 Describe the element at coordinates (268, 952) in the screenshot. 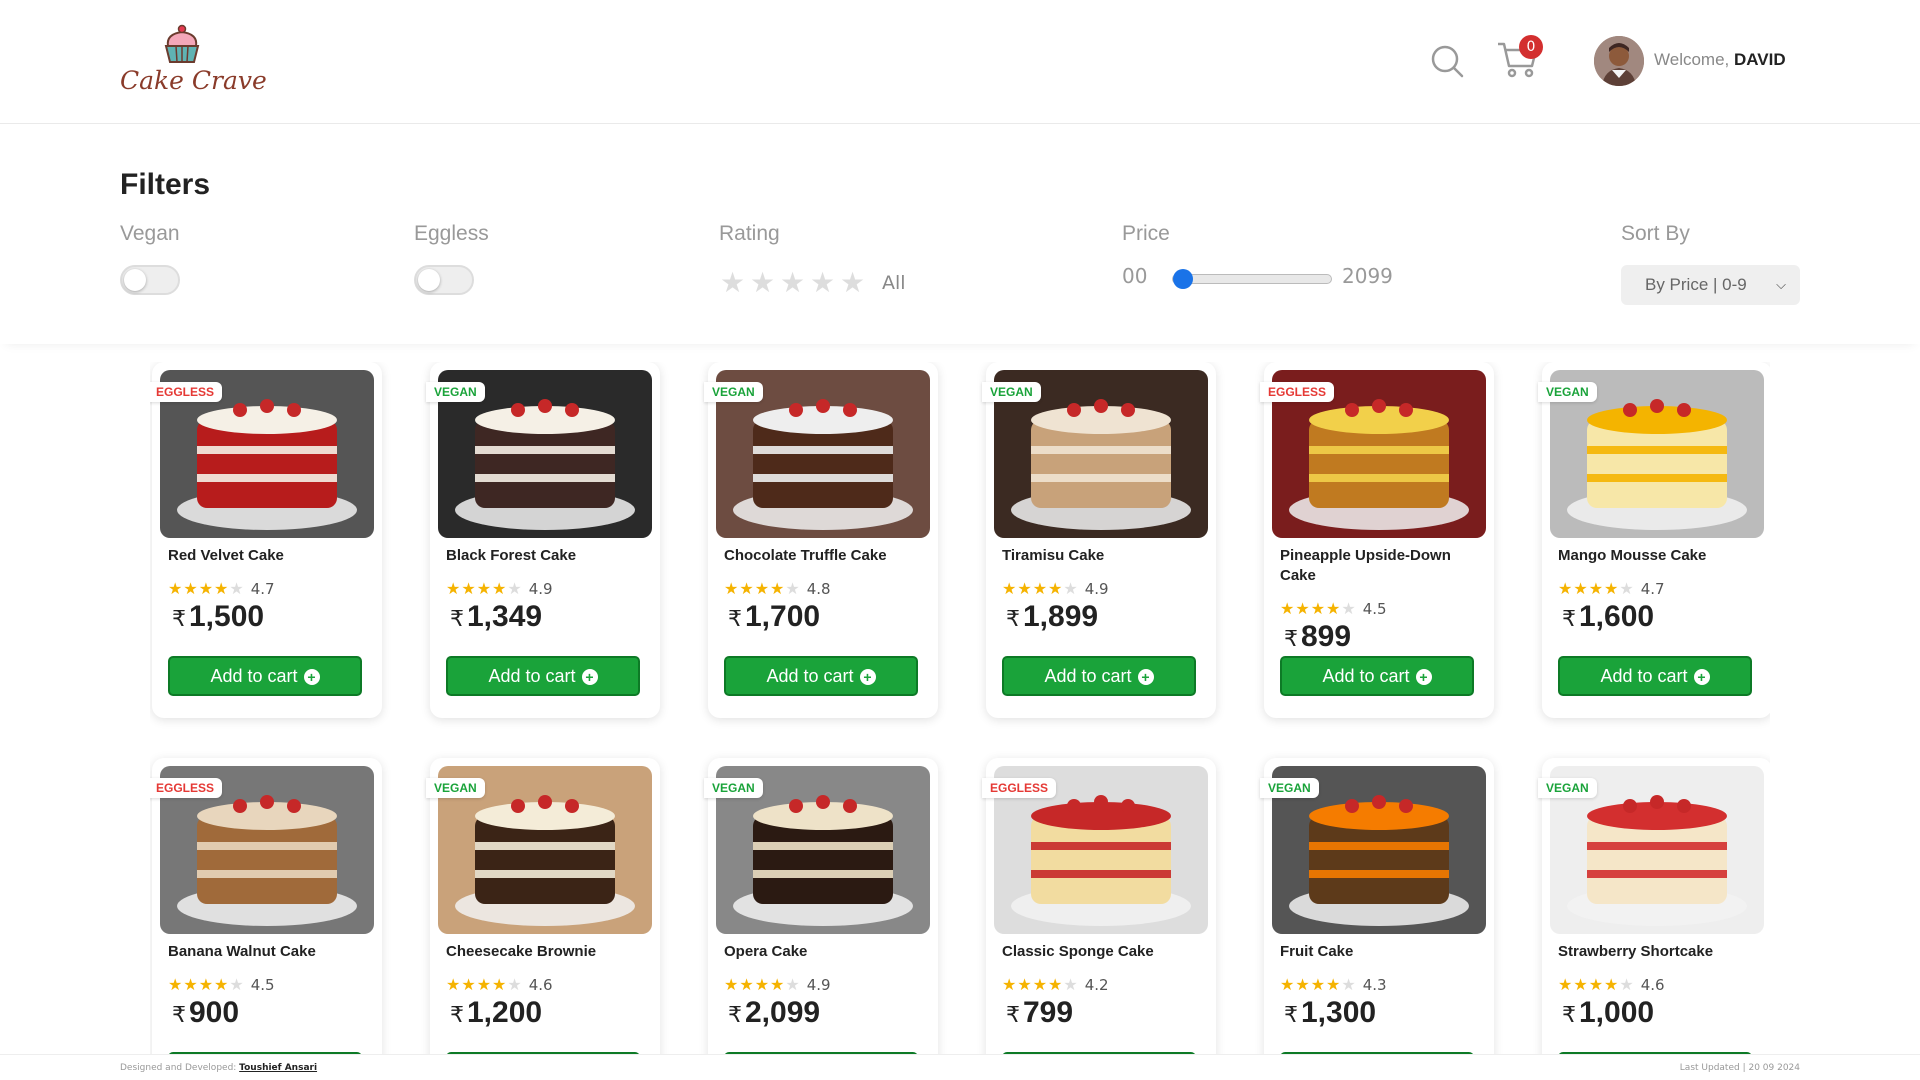

I see `product-name: Banana Walnut Cake` at that location.